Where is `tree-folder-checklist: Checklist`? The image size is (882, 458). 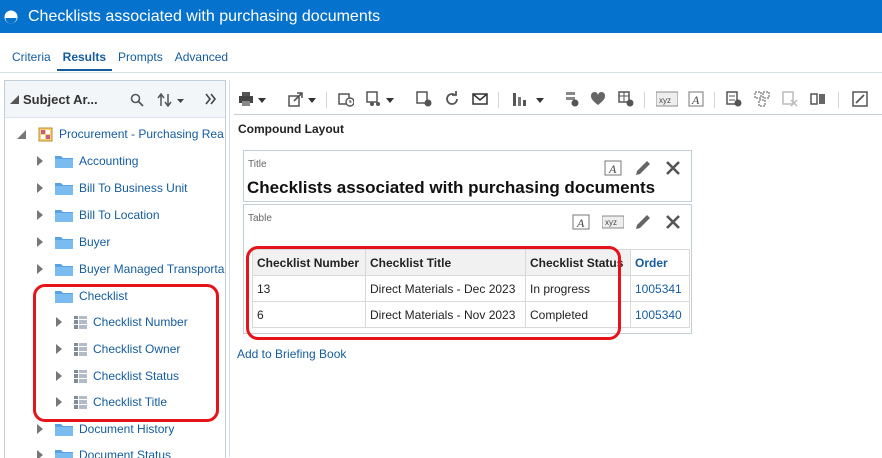
tree-folder-checklist: Checklist is located at coordinates (82, 296).